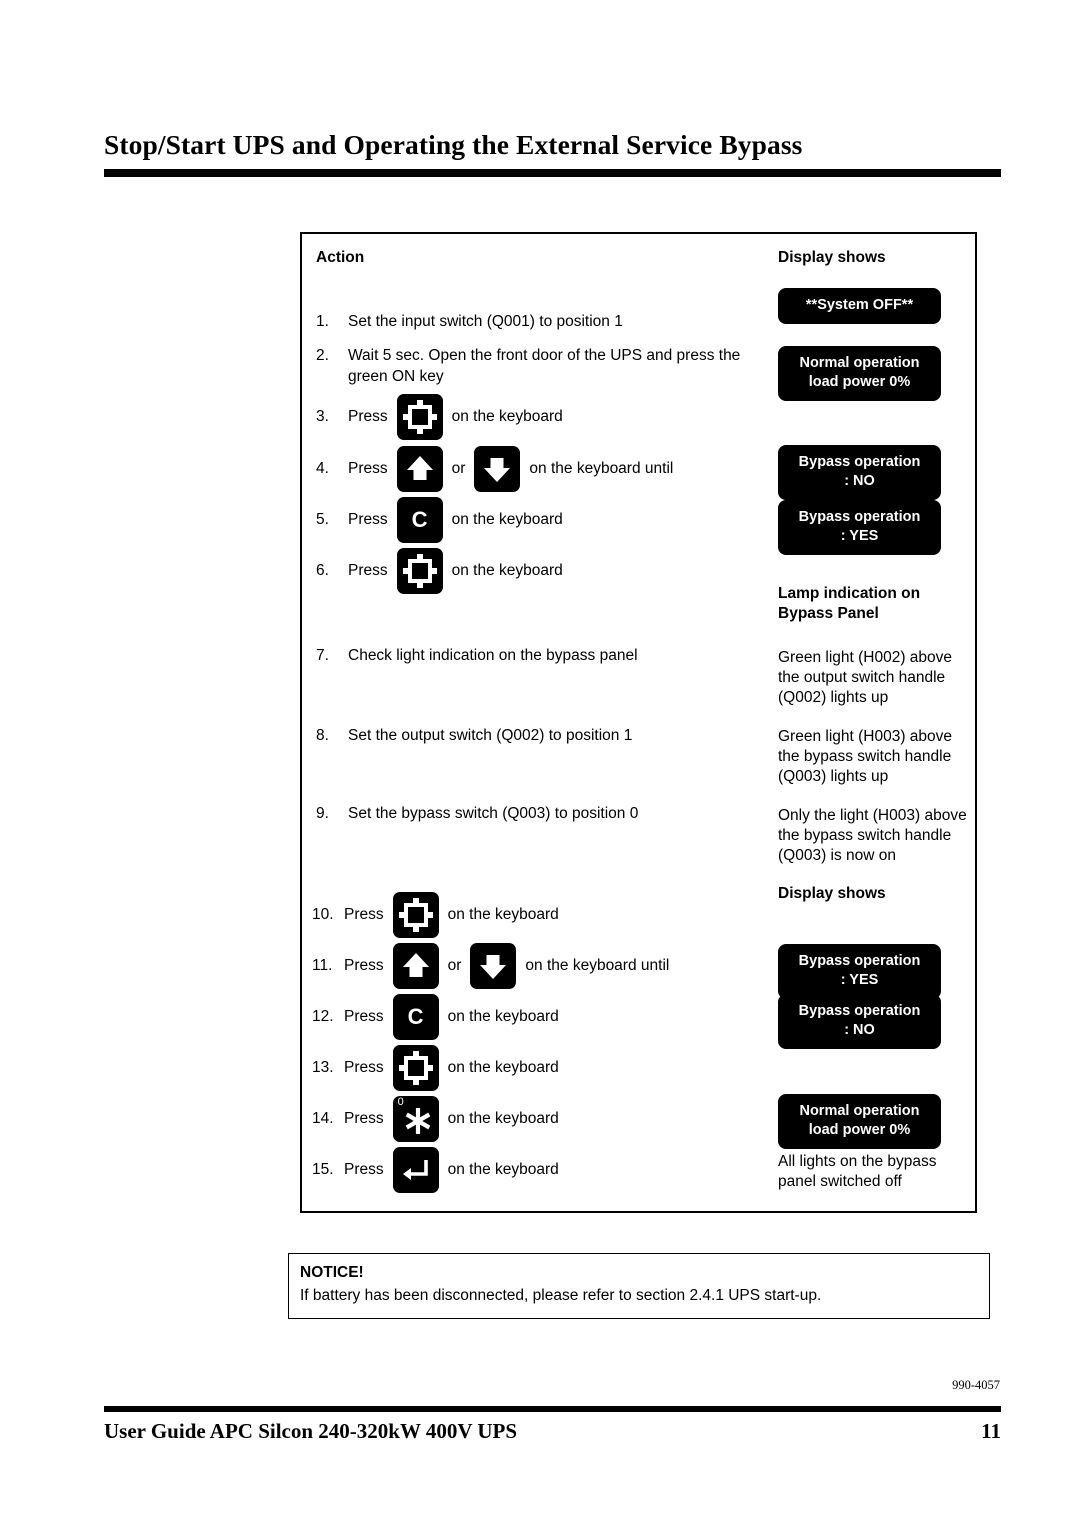  I want to click on table-row: 3. Press on the keyboard, so click(439, 417).